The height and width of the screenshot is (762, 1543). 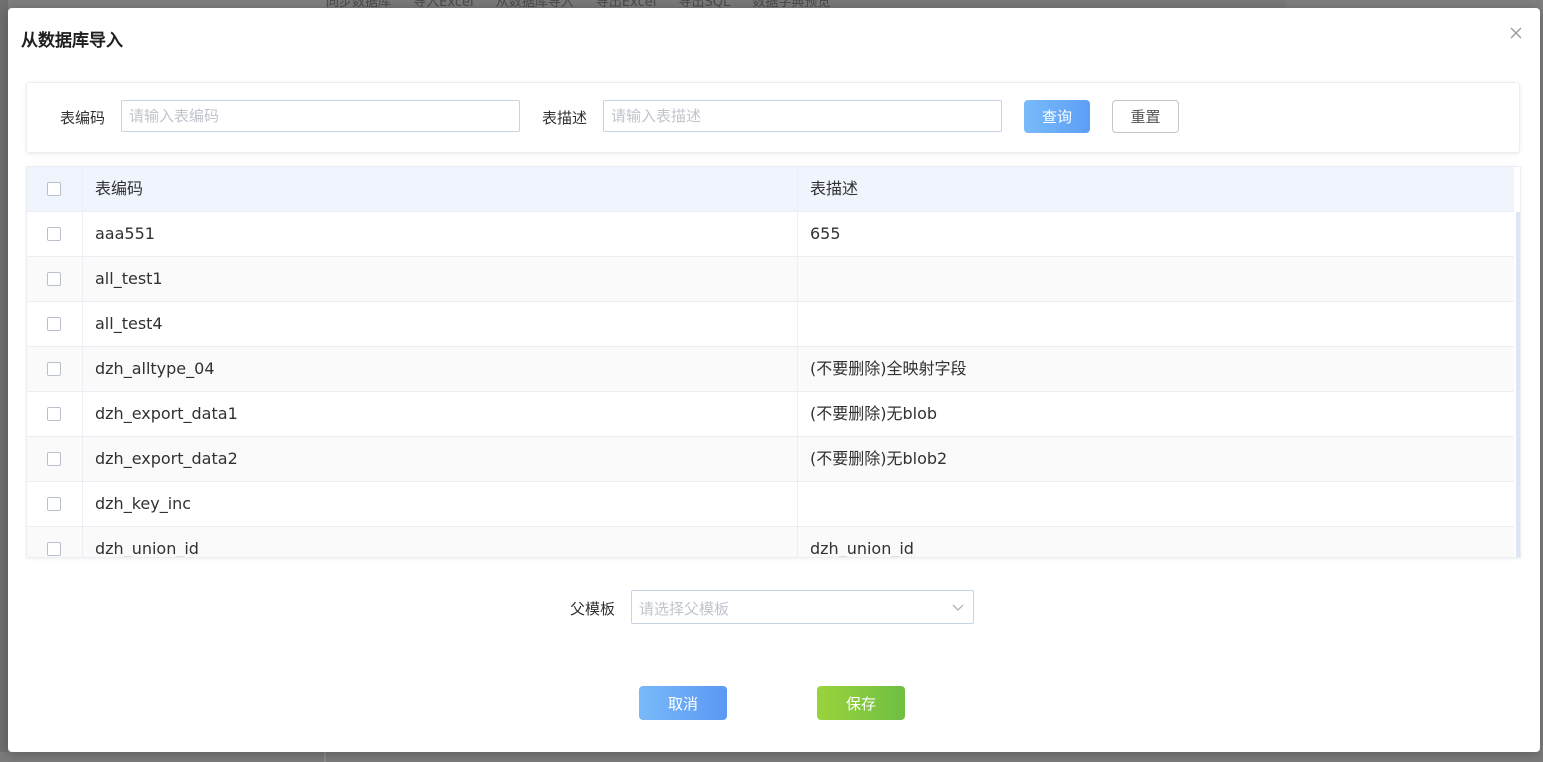 I want to click on row-desc: (不要删除)无blob, so click(x=874, y=413).